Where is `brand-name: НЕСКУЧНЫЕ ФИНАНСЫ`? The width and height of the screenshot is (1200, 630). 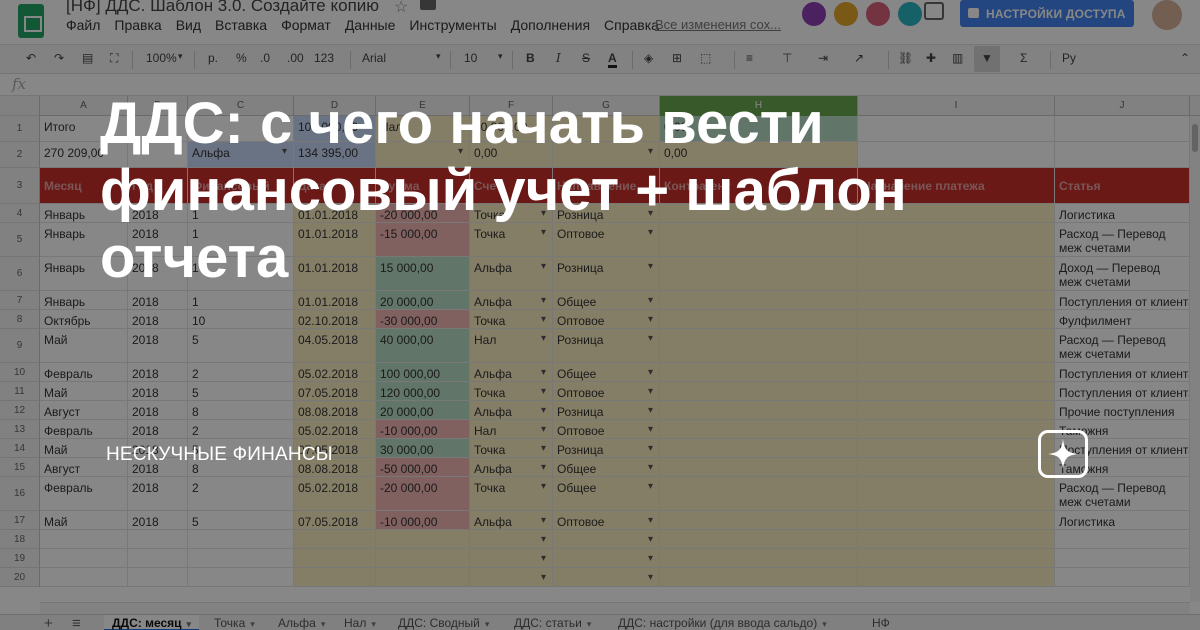 brand-name: НЕСКУЧНЫЕ ФИНАНСЫ is located at coordinates (219, 454).